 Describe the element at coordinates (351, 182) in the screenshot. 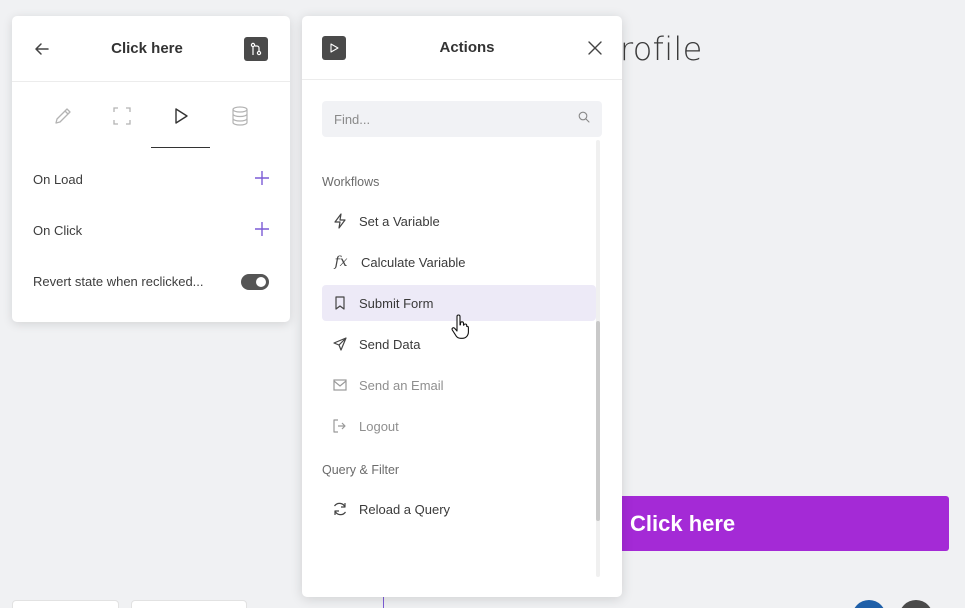

I see `section-workflows: Workflows` at that location.